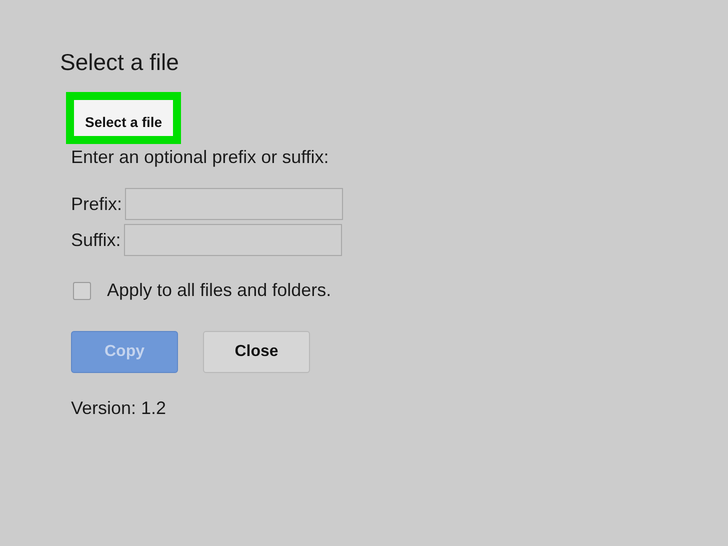  I want to click on instructions-text: Enter an optional prefix or suffix:, so click(200, 157).